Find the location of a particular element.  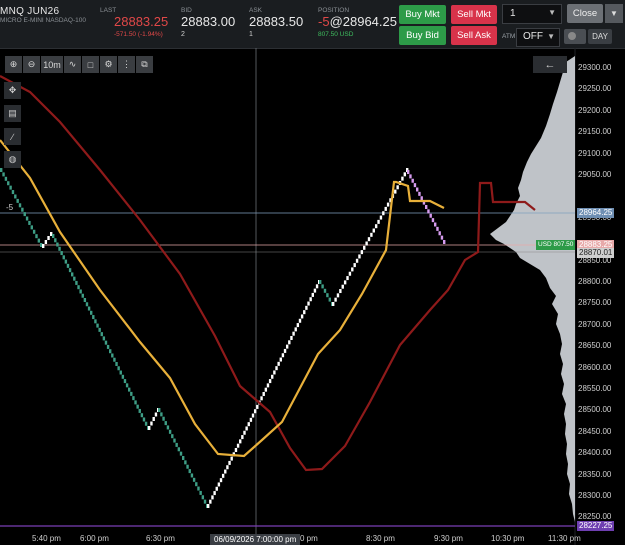

crosshair-select-icon: □ is located at coordinates (90, 64).